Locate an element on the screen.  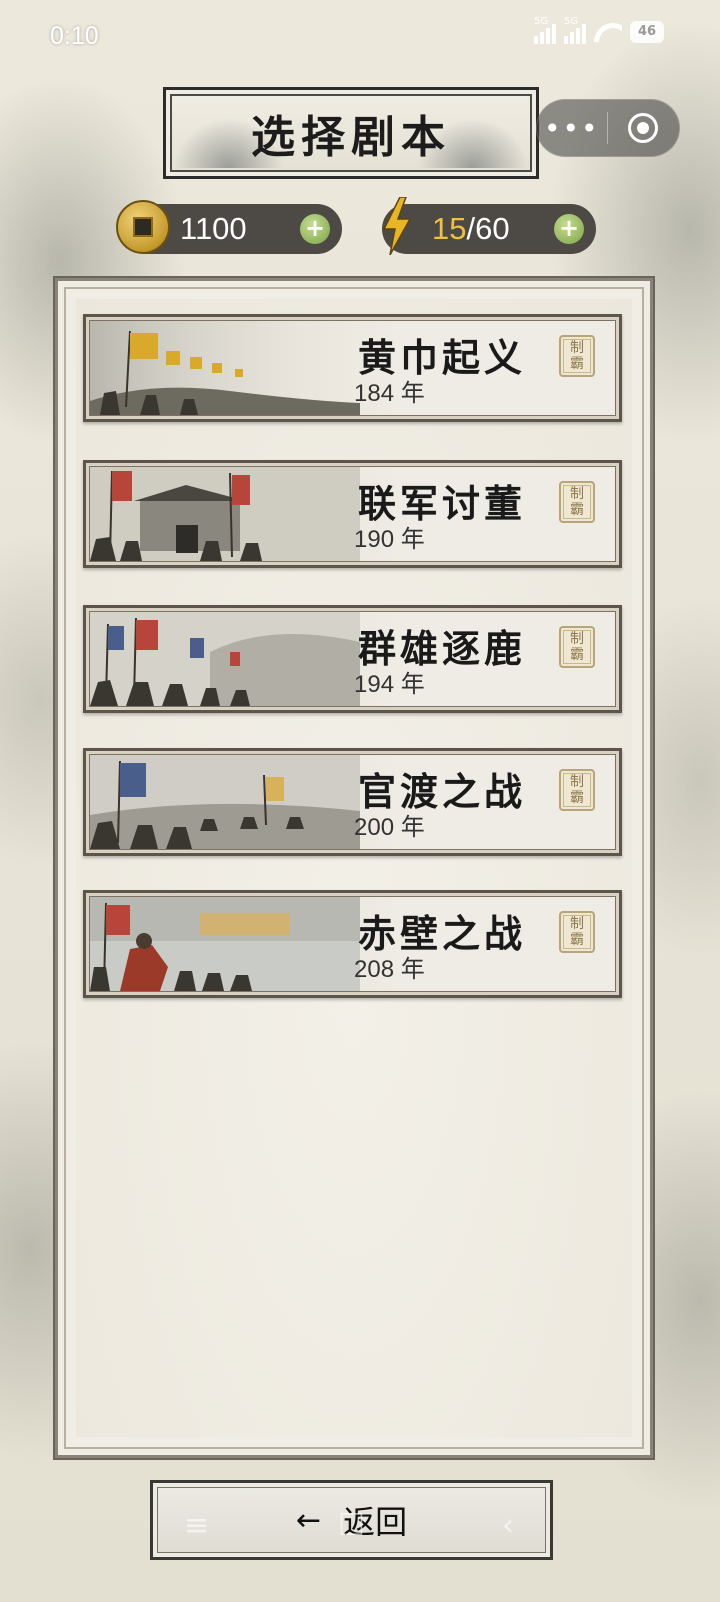
scenario-year: 194 年 is located at coordinates (389, 684).